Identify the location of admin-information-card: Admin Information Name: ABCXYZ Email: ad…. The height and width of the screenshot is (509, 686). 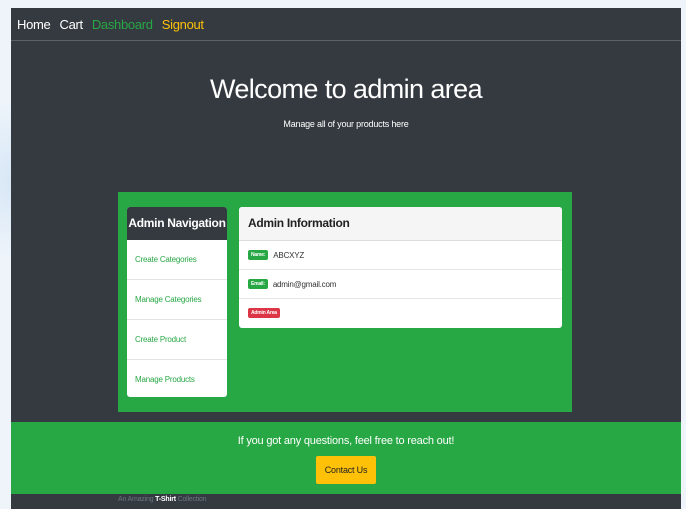
(400, 267).